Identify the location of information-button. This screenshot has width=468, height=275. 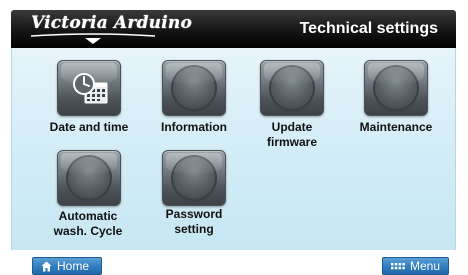
(194, 88).